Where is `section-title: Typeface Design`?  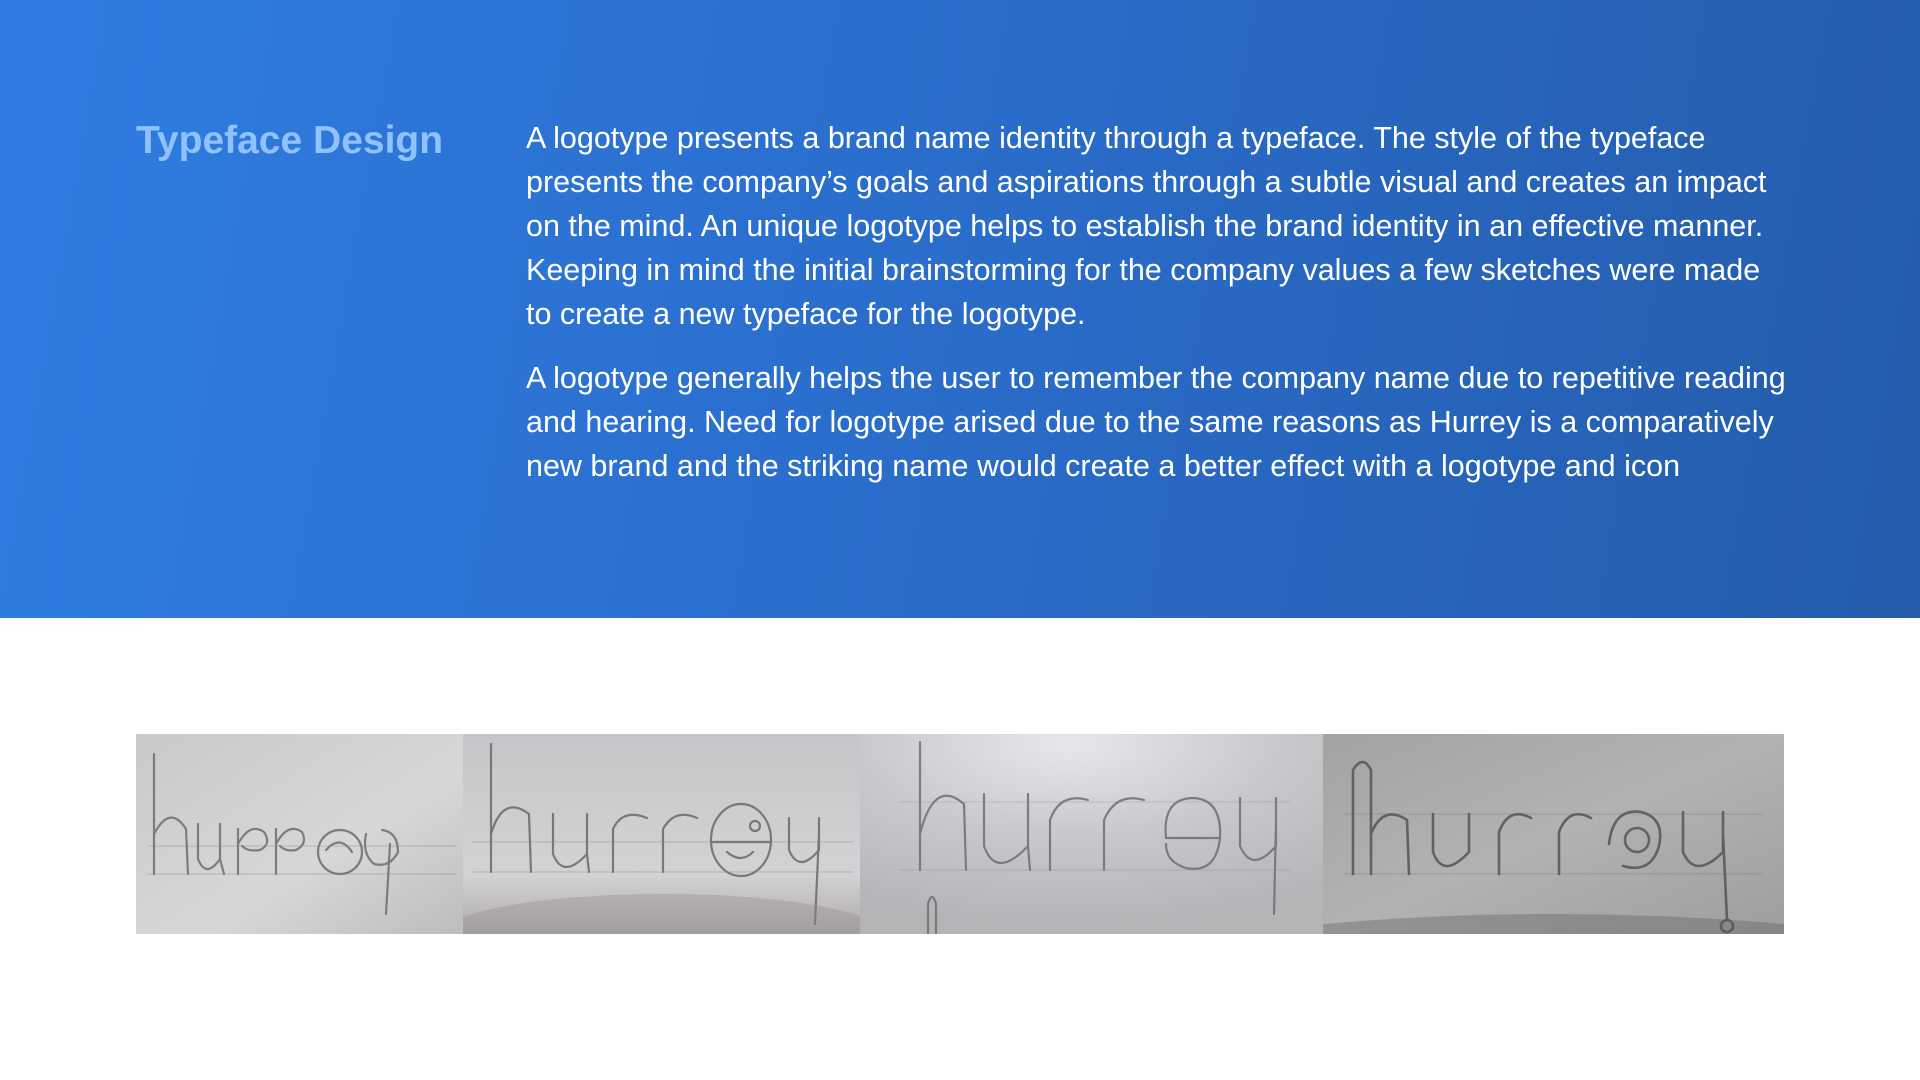 section-title: Typeface Design is located at coordinates (290, 140).